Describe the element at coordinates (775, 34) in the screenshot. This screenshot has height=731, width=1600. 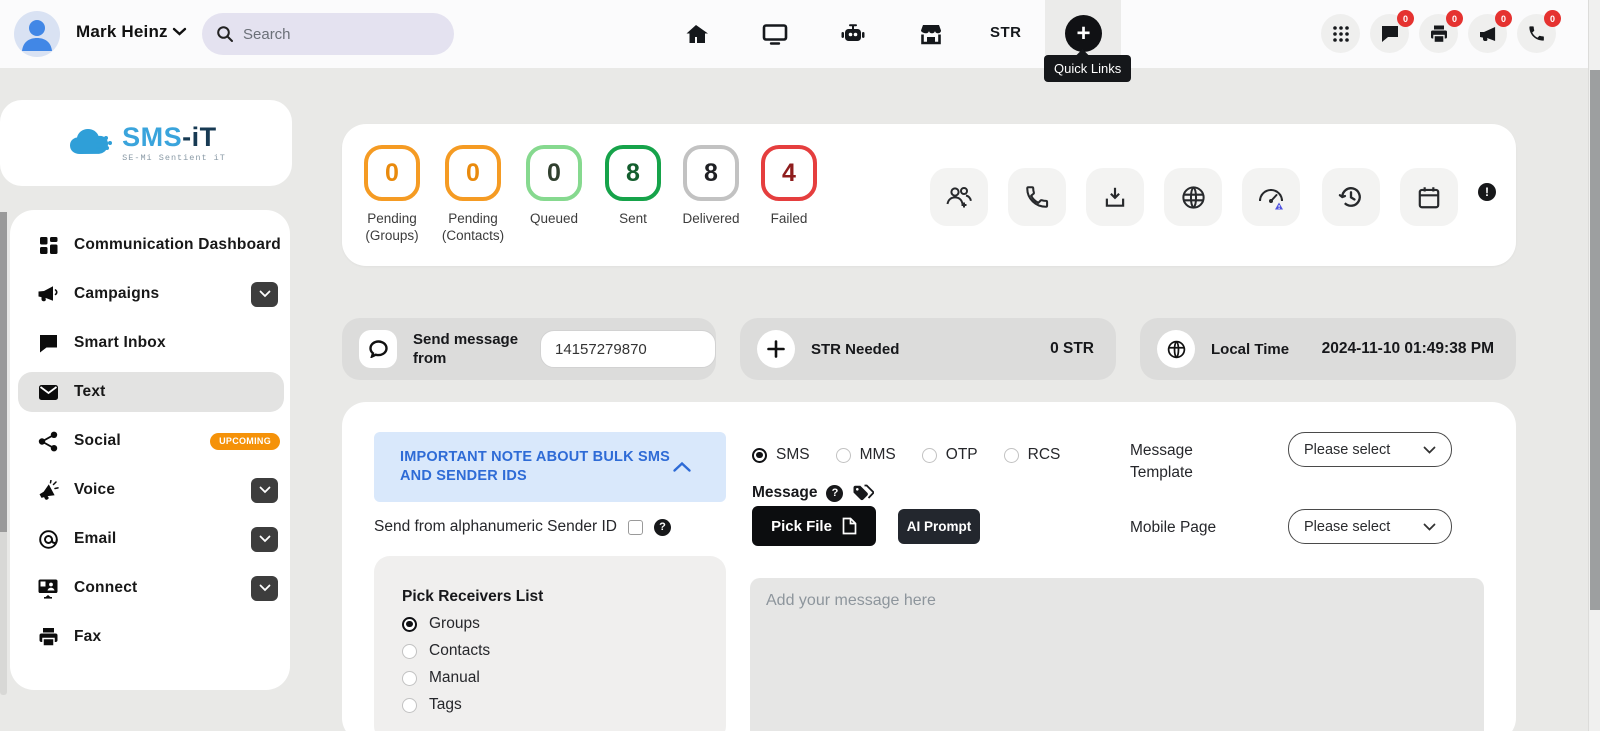
I see `monitor-icon` at that location.